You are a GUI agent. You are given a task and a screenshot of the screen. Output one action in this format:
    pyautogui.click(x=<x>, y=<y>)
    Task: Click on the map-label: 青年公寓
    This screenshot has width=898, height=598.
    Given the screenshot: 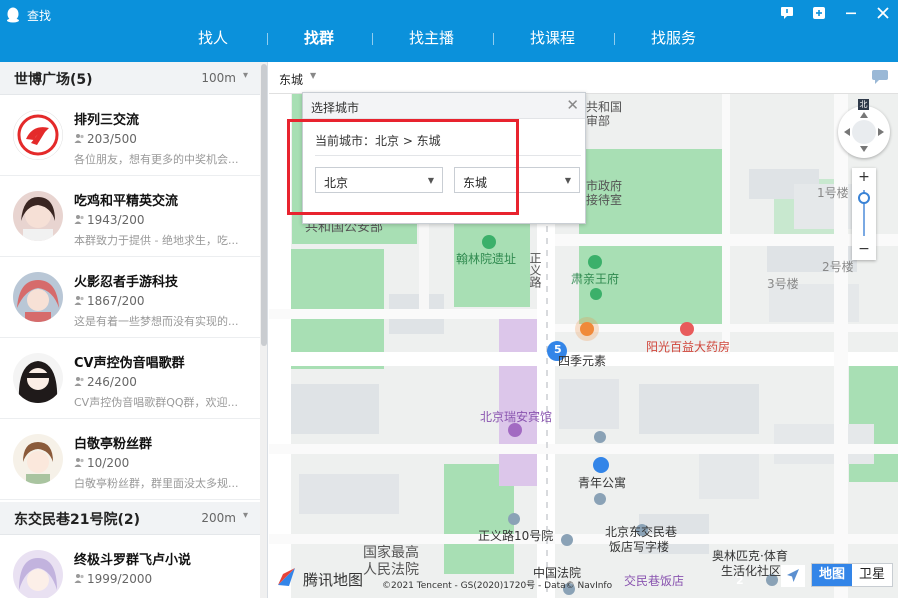 What is the action you would take?
    pyautogui.click(x=602, y=483)
    